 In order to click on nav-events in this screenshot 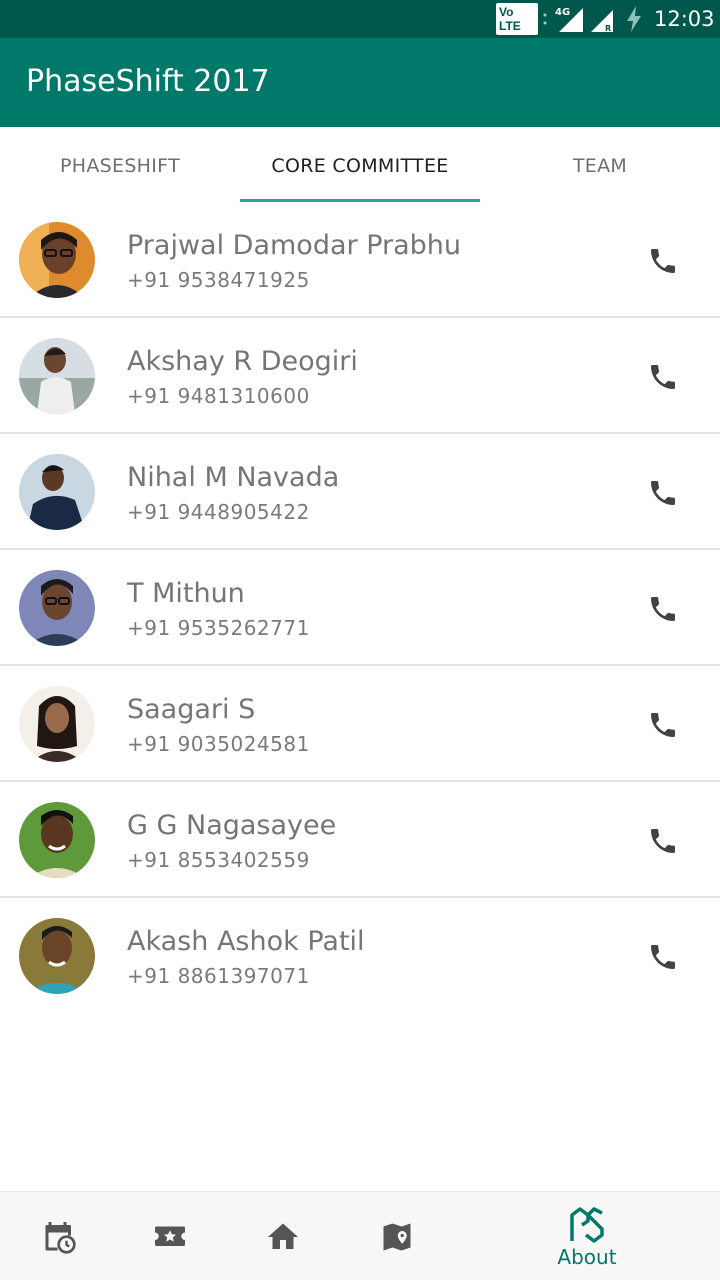, I will do `click(170, 1236)`.